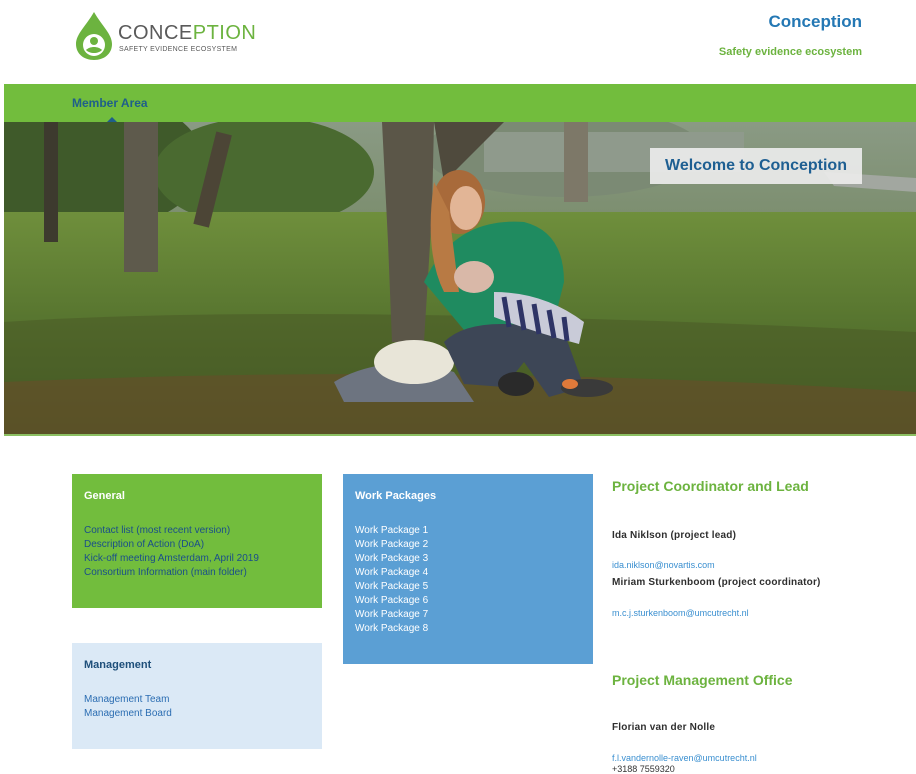 This screenshot has height=774, width=916. I want to click on link-management-team: Management Team, so click(197, 700).